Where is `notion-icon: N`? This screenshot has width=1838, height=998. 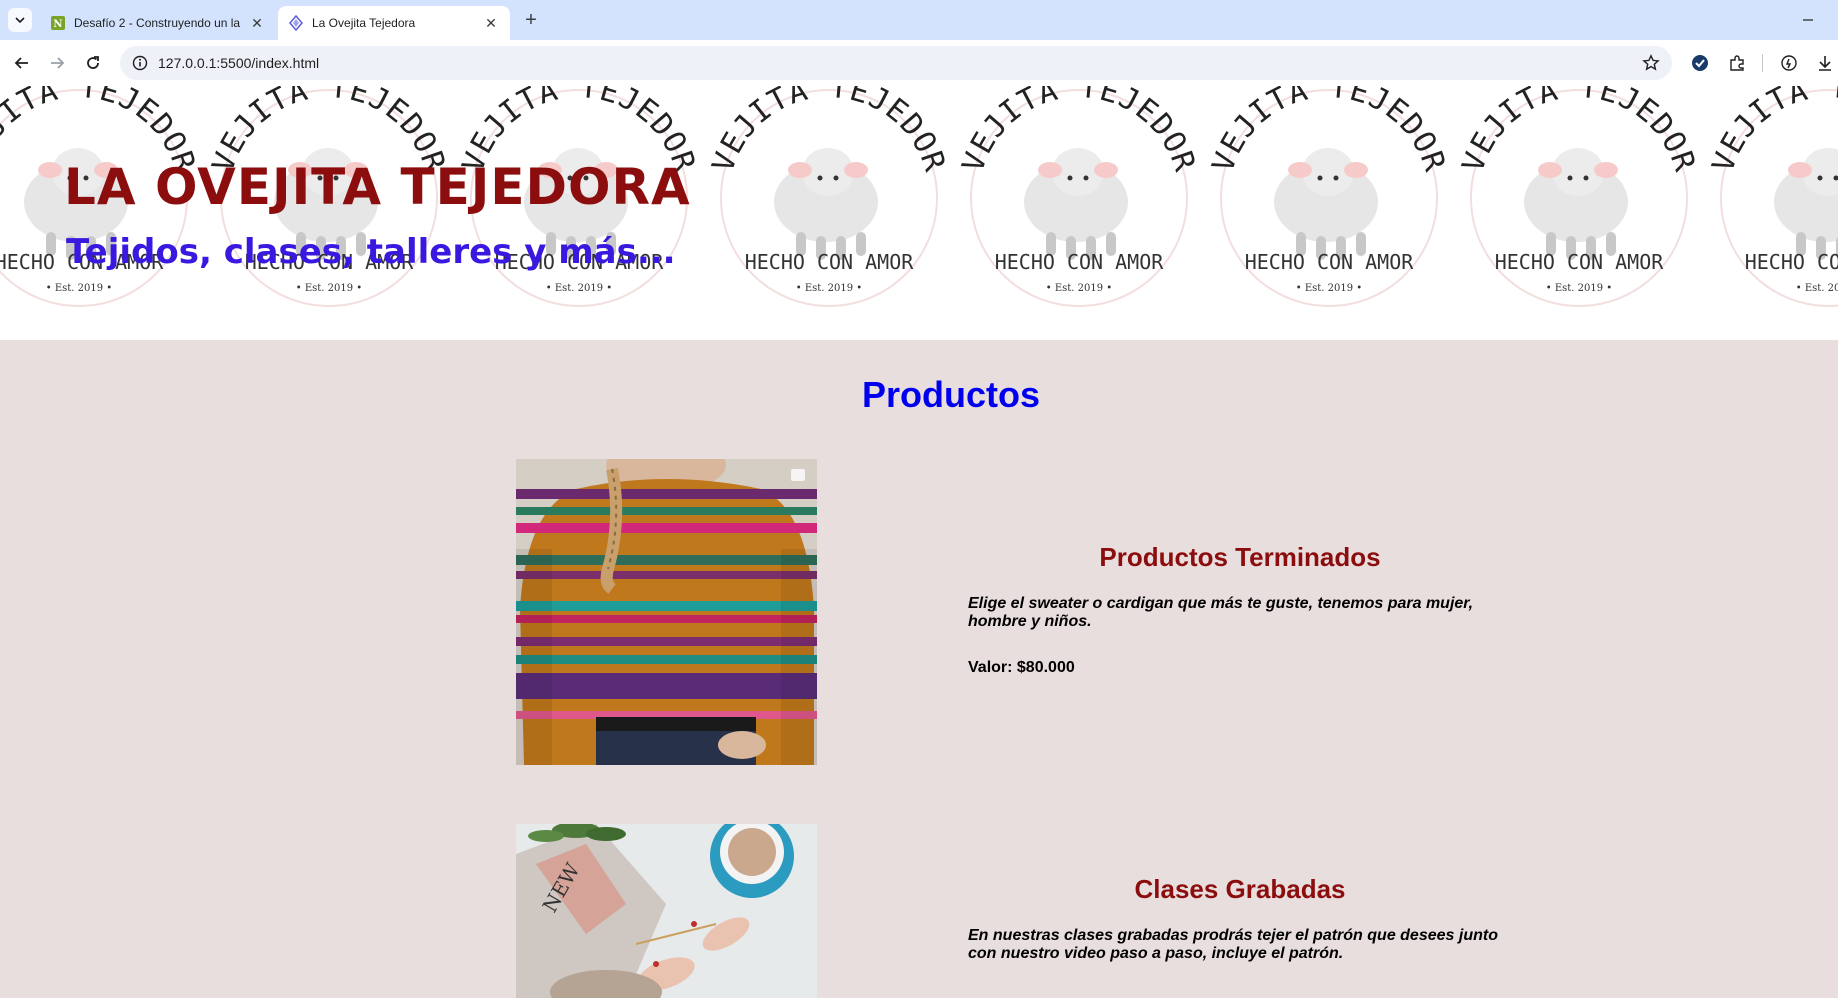
notion-icon: N is located at coordinates (58, 23).